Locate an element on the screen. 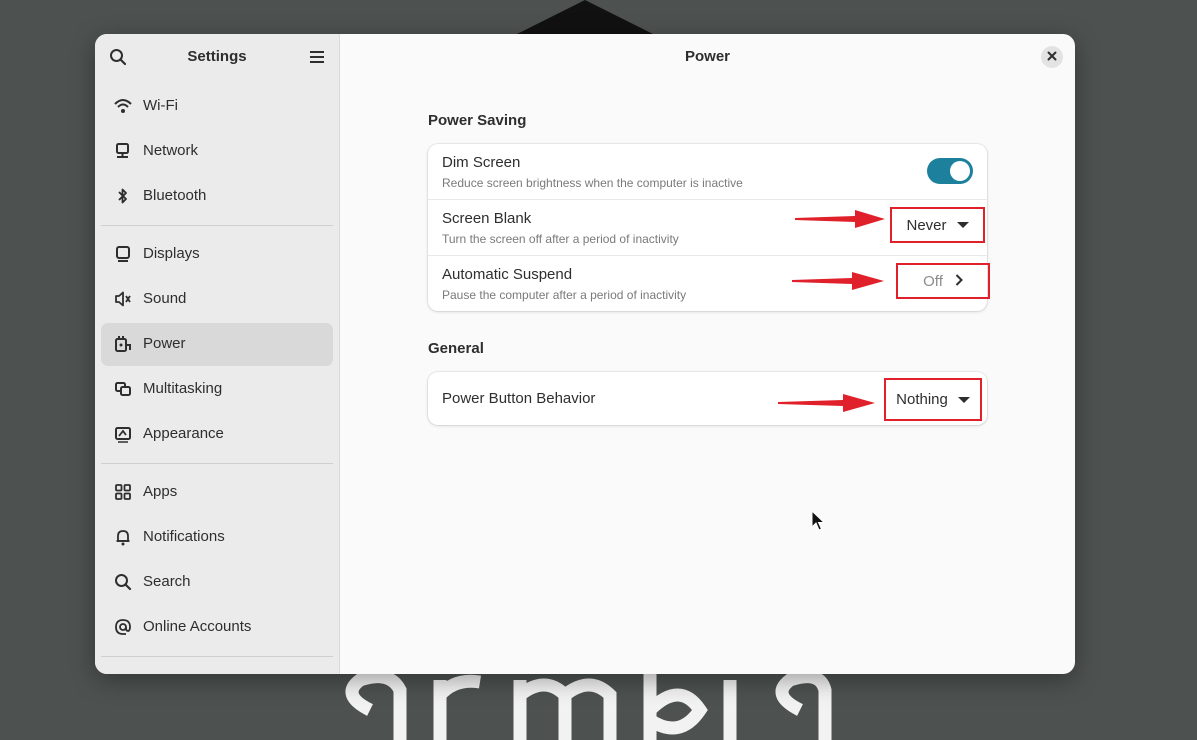 The height and width of the screenshot is (740, 1197). sidebar-item-label: Power is located at coordinates (164, 343).